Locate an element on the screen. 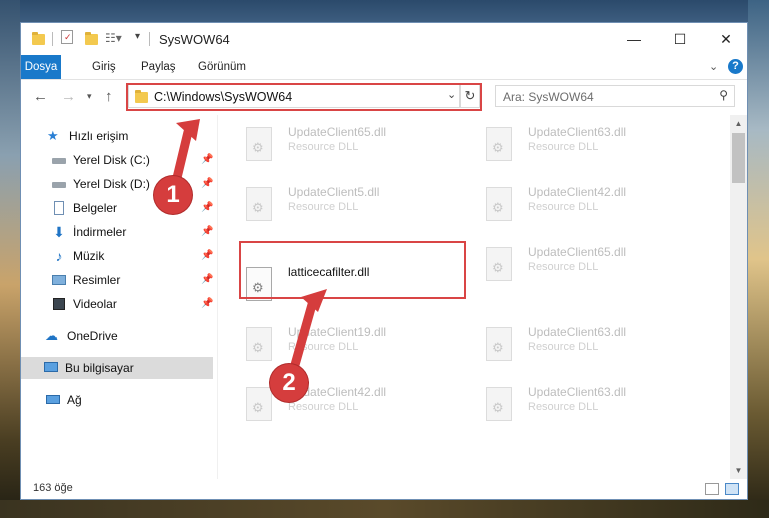 The image size is (769, 518). sidebar-item-onedrive: ☁ OneDrive is located at coordinates (81, 336).